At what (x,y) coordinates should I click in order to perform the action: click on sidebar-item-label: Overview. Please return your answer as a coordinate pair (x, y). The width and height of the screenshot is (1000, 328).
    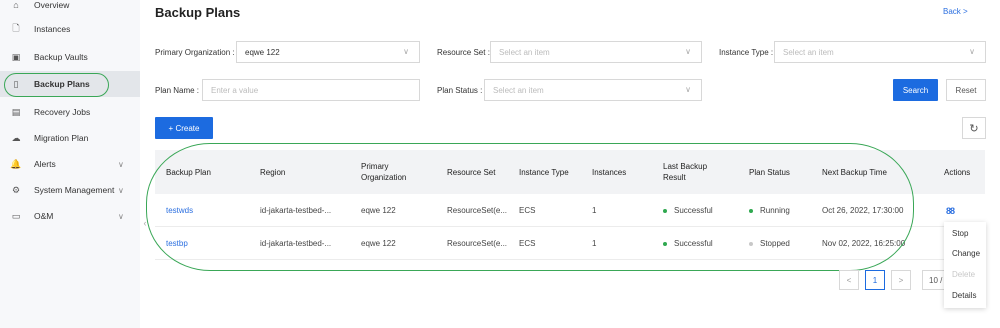
    Looking at the image, I should click on (52, 5).